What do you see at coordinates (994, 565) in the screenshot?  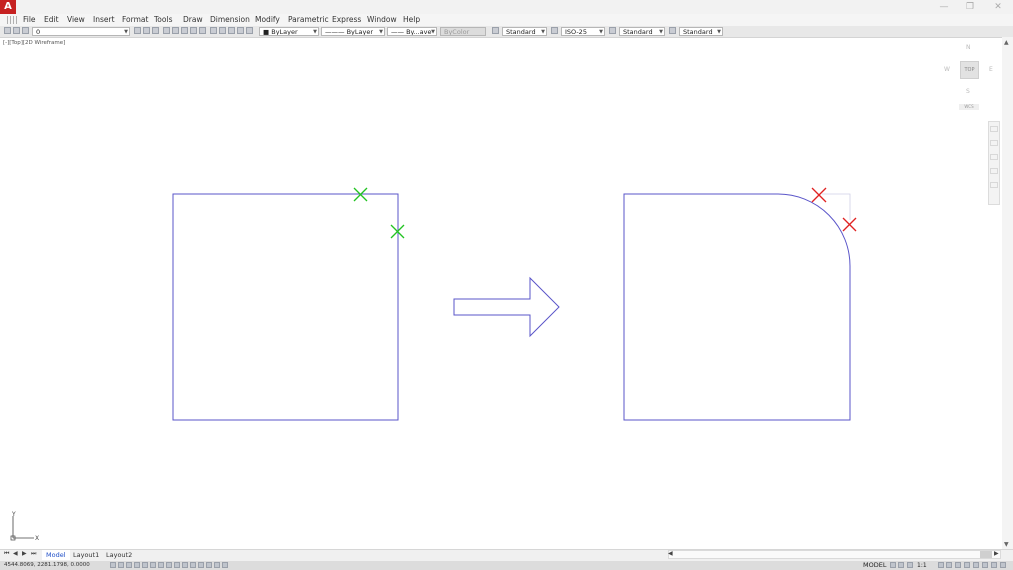 I see `status-menu-icon` at bounding box center [994, 565].